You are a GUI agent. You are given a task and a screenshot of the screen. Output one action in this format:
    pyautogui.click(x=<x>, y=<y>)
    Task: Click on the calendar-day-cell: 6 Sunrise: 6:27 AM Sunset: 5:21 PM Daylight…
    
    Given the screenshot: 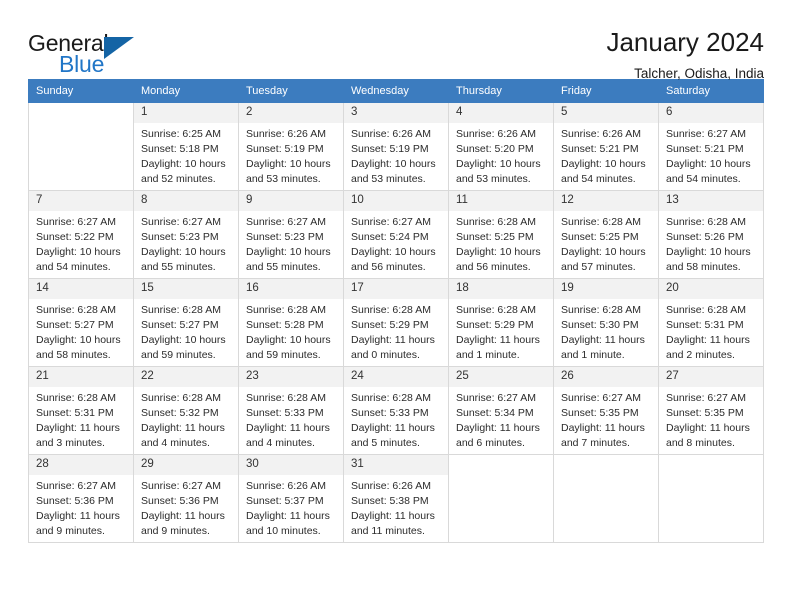 What is the action you would take?
    pyautogui.click(x=711, y=146)
    